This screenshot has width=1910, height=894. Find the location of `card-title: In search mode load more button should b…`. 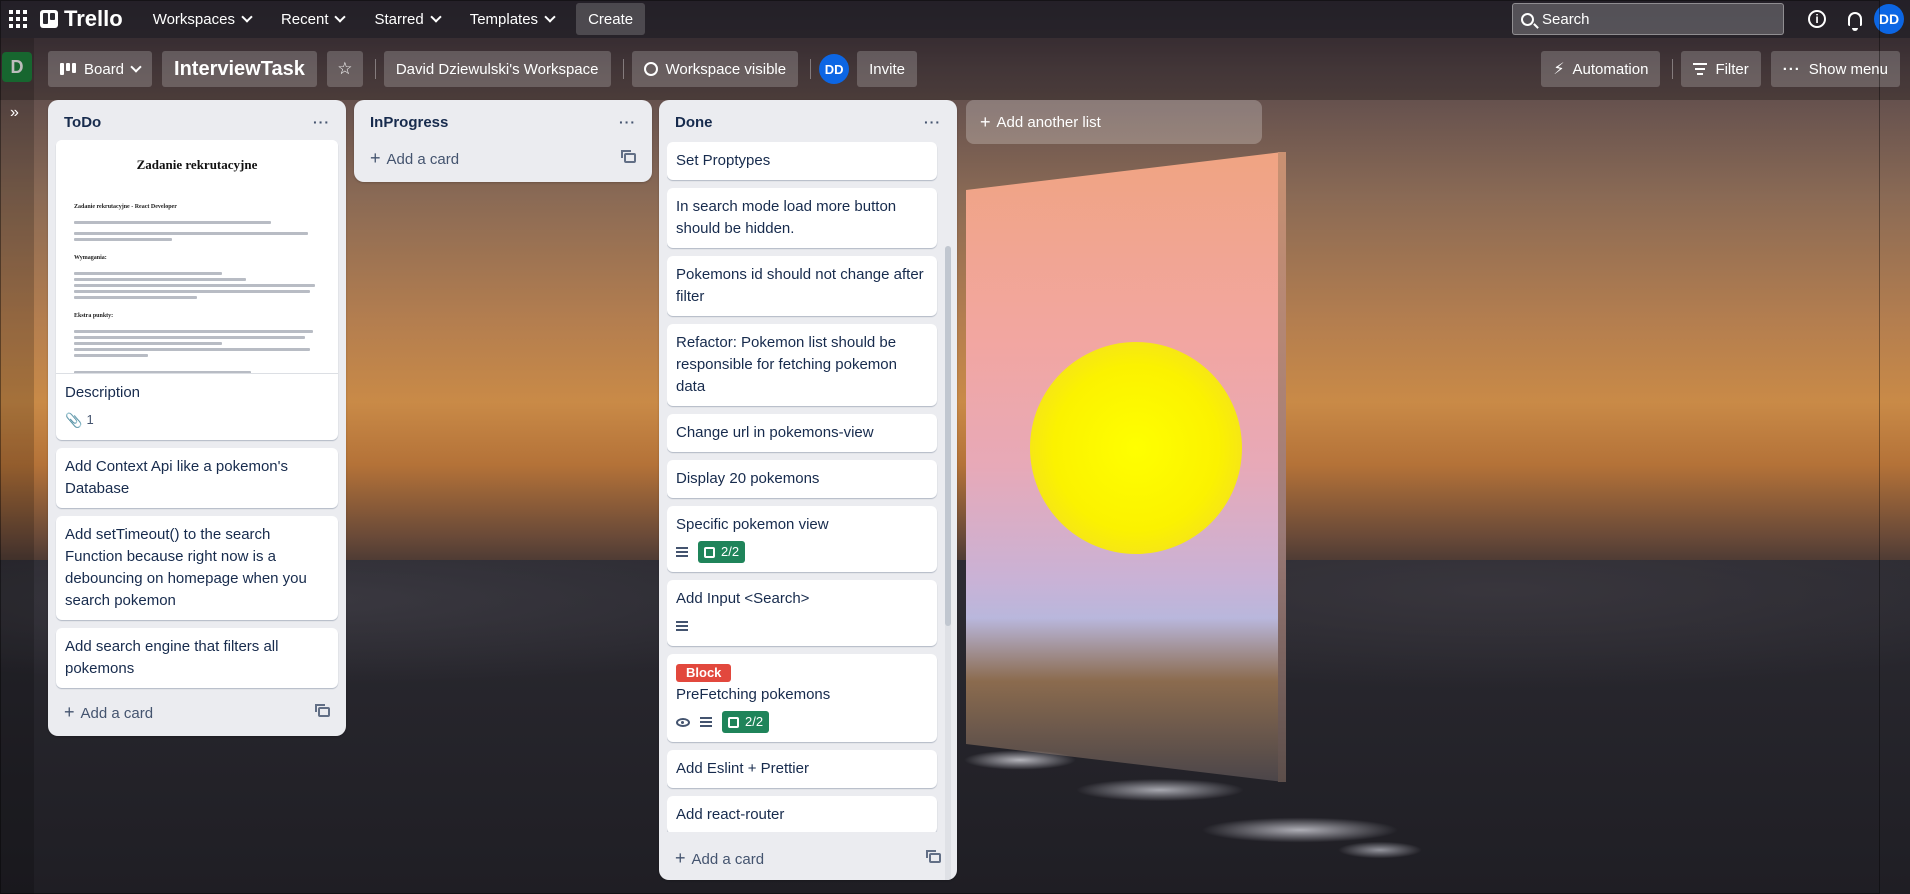

card-title: In search mode load more button should b… is located at coordinates (786, 217).